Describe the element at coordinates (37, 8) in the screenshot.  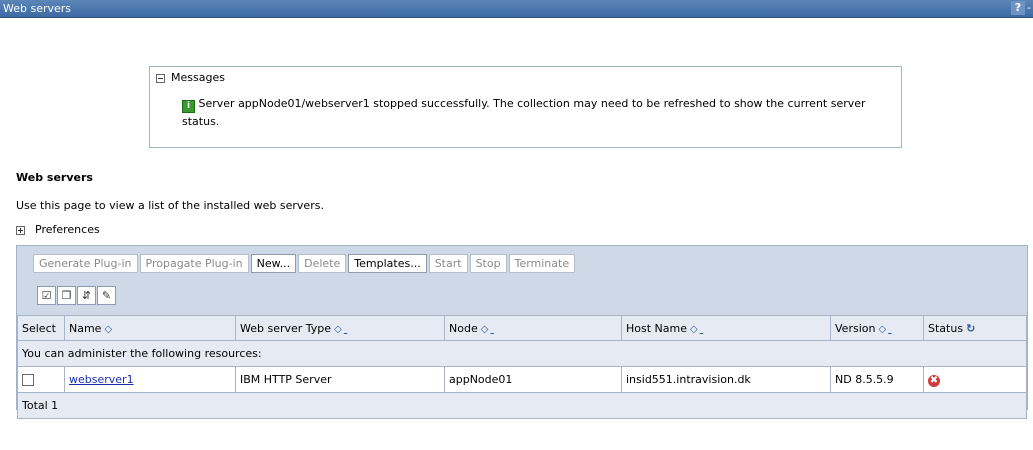
I see `window-title: Web servers` at that location.